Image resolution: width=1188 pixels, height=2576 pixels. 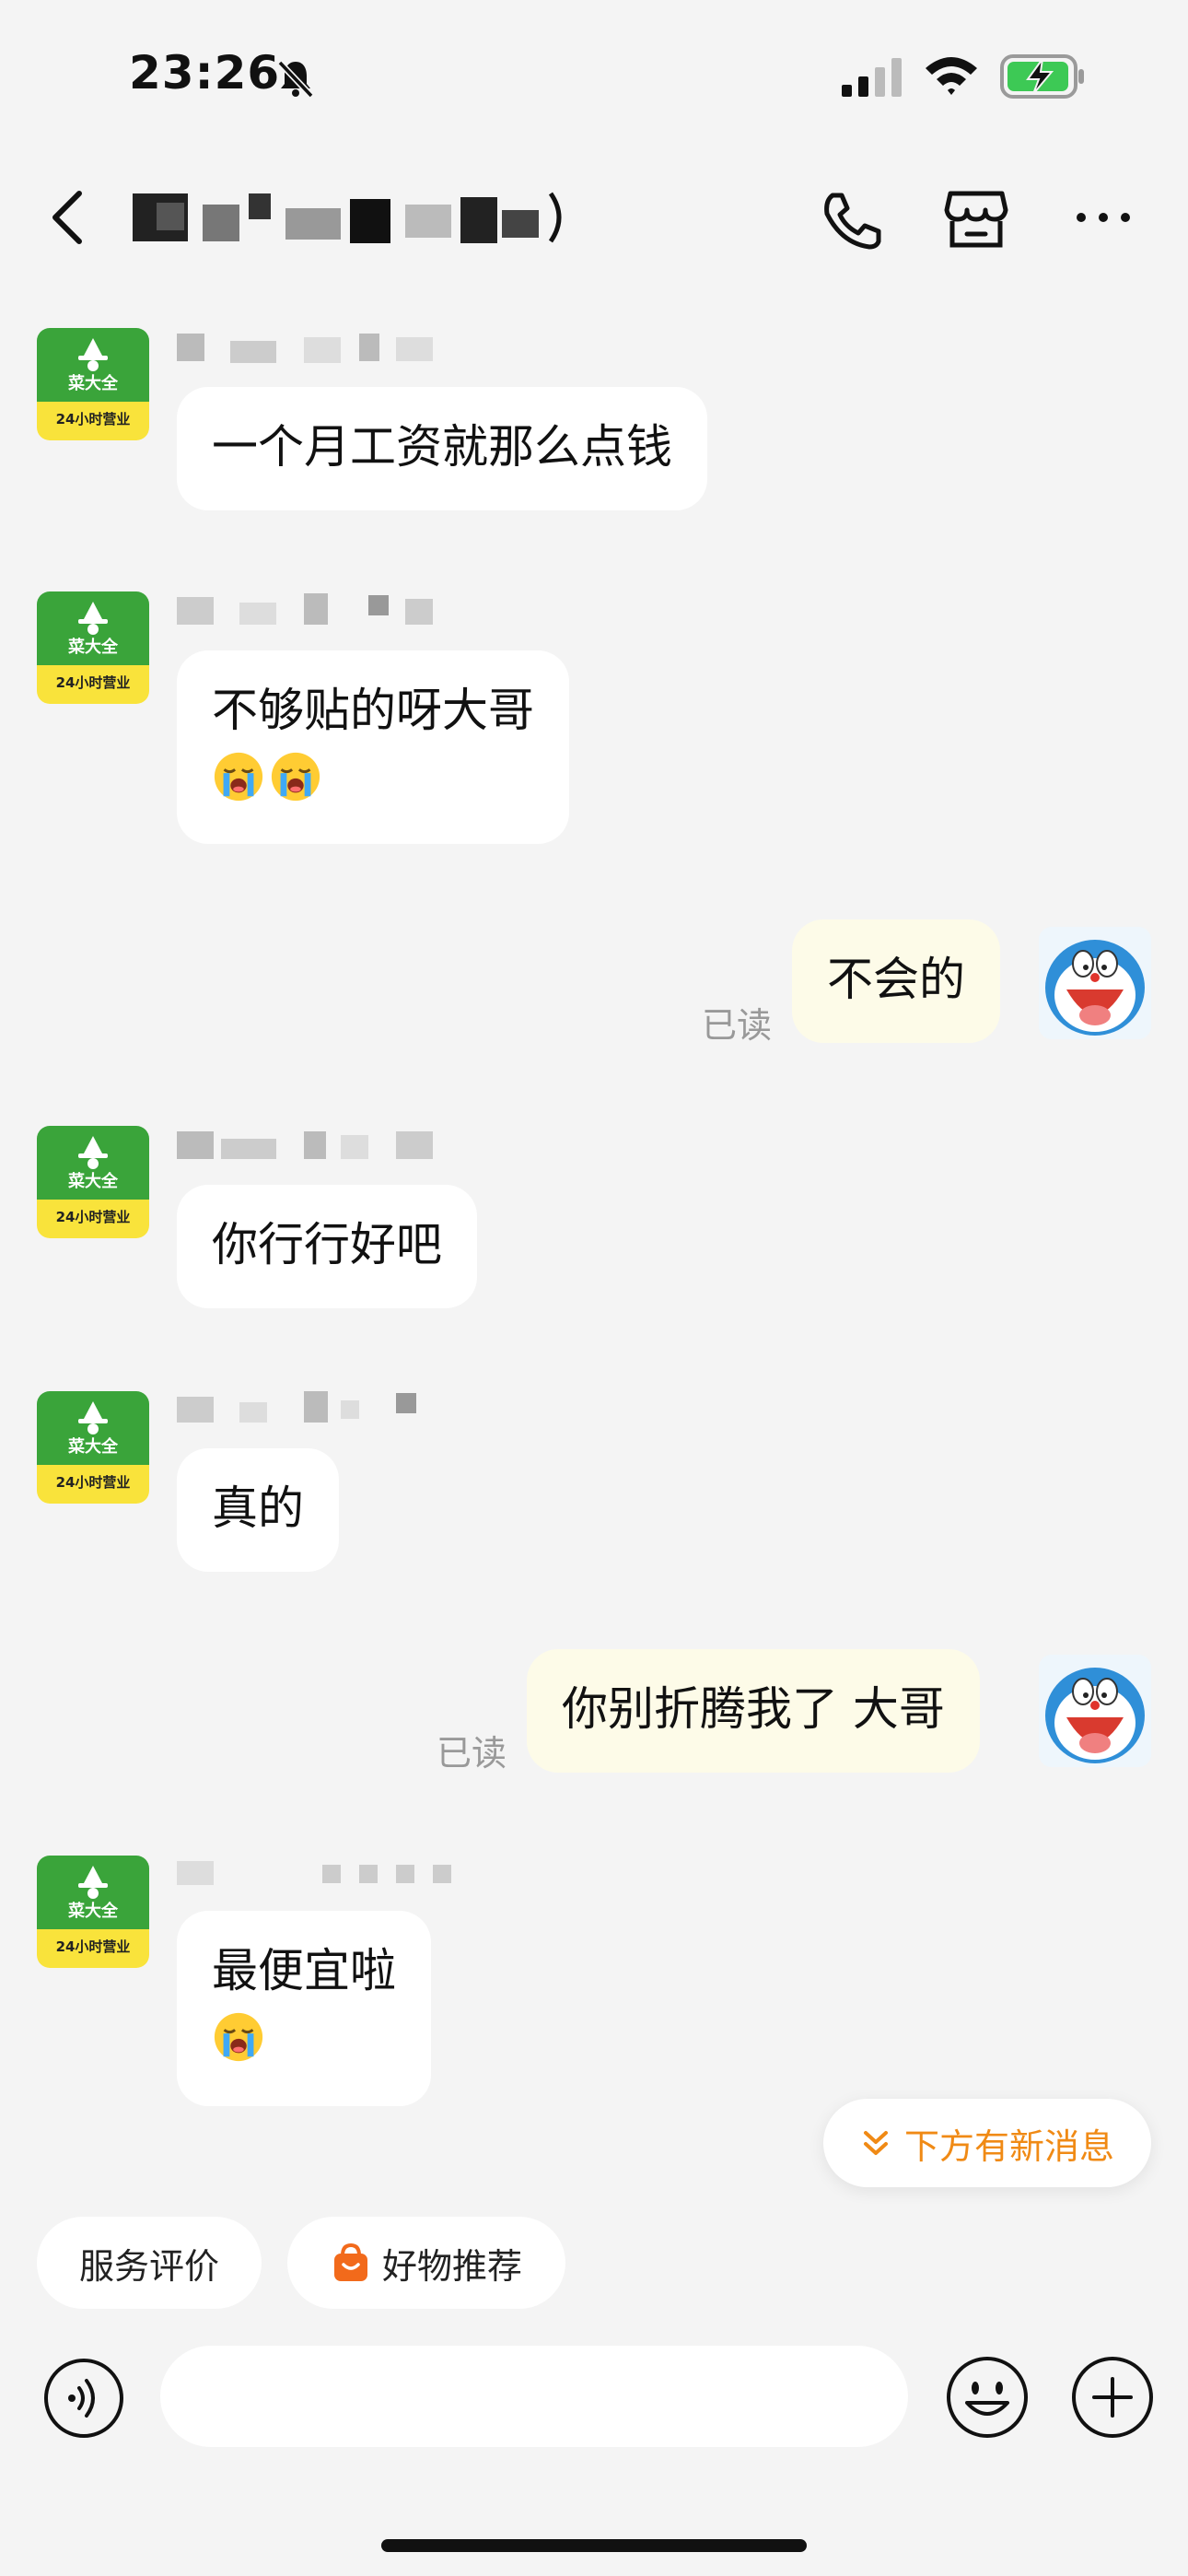 What do you see at coordinates (594, 2545) in the screenshot?
I see `home-indicator` at bounding box center [594, 2545].